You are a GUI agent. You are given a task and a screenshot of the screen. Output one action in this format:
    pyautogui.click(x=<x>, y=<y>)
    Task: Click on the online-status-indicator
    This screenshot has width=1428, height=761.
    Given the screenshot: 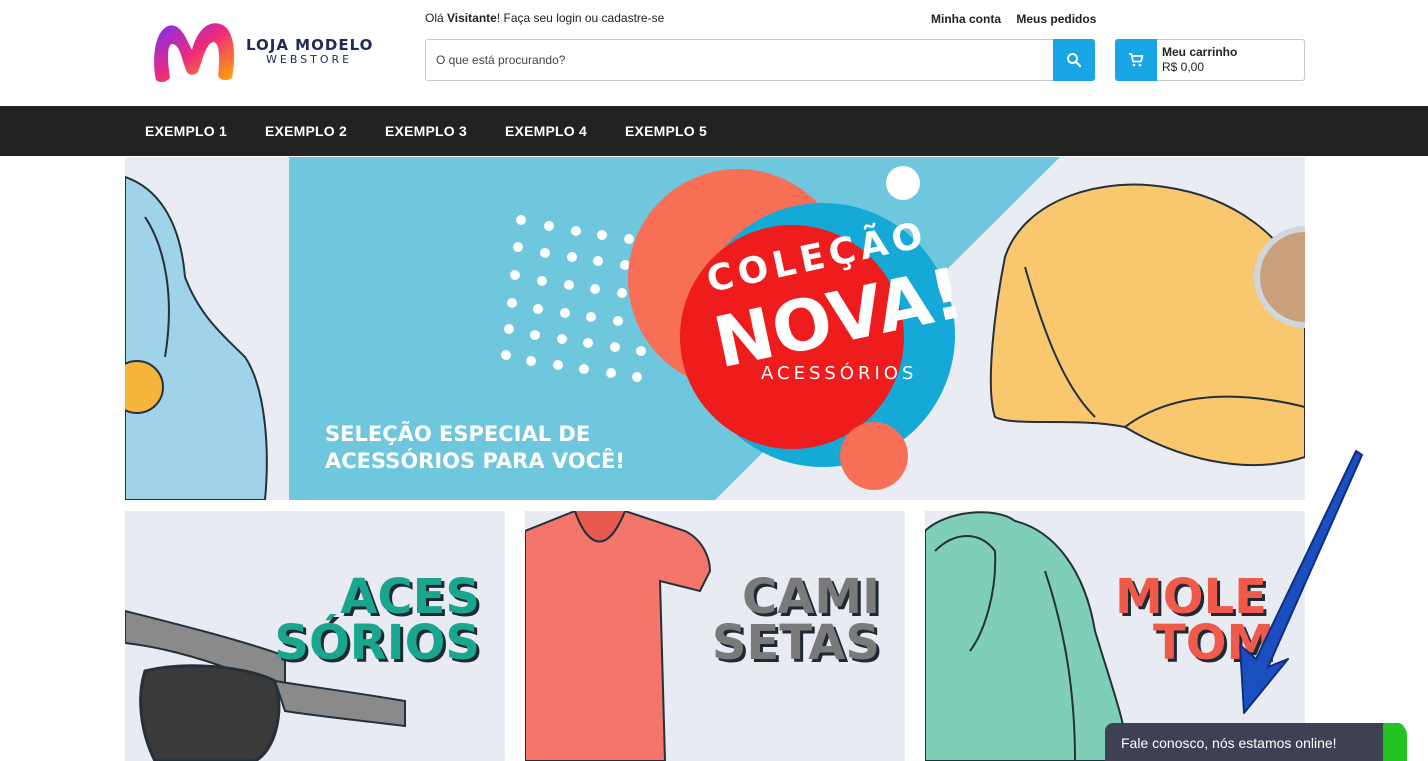 What is the action you would take?
    pyautogui.click(x=1395, y=742)
    